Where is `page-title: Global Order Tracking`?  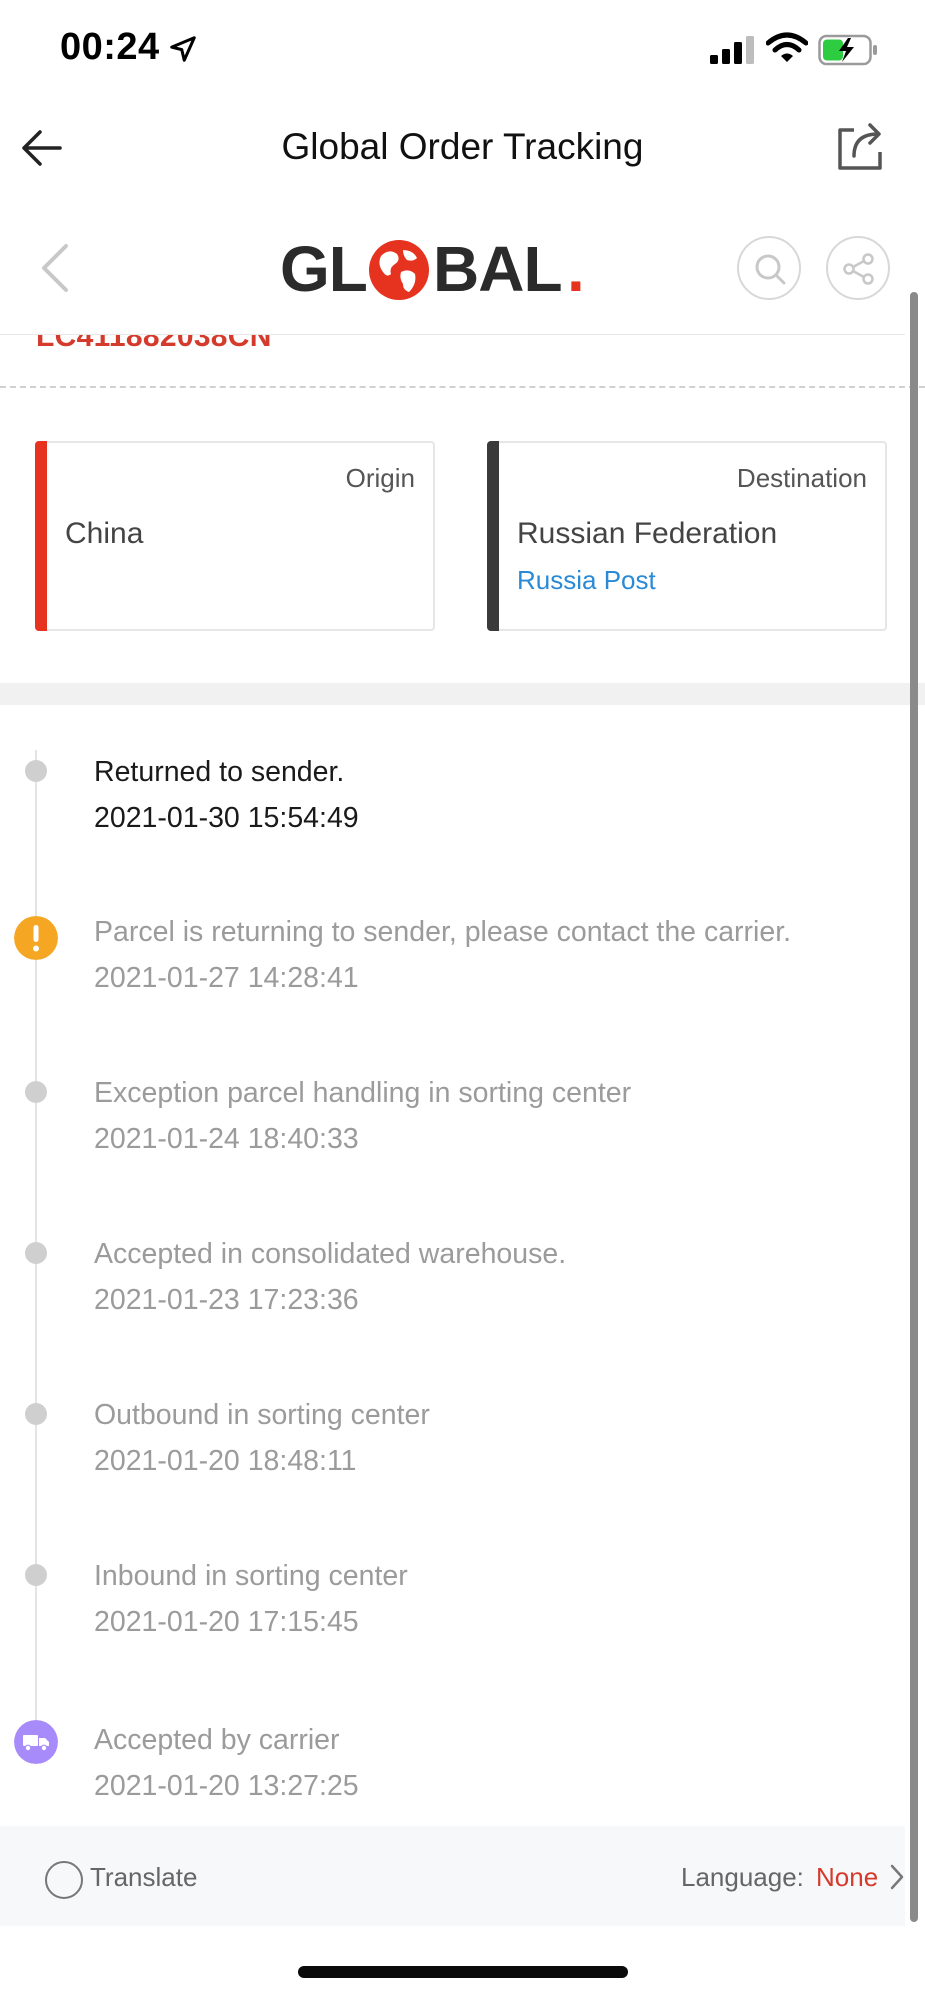 page-title: Global Order Tracking is located at coordinates (462, 146).